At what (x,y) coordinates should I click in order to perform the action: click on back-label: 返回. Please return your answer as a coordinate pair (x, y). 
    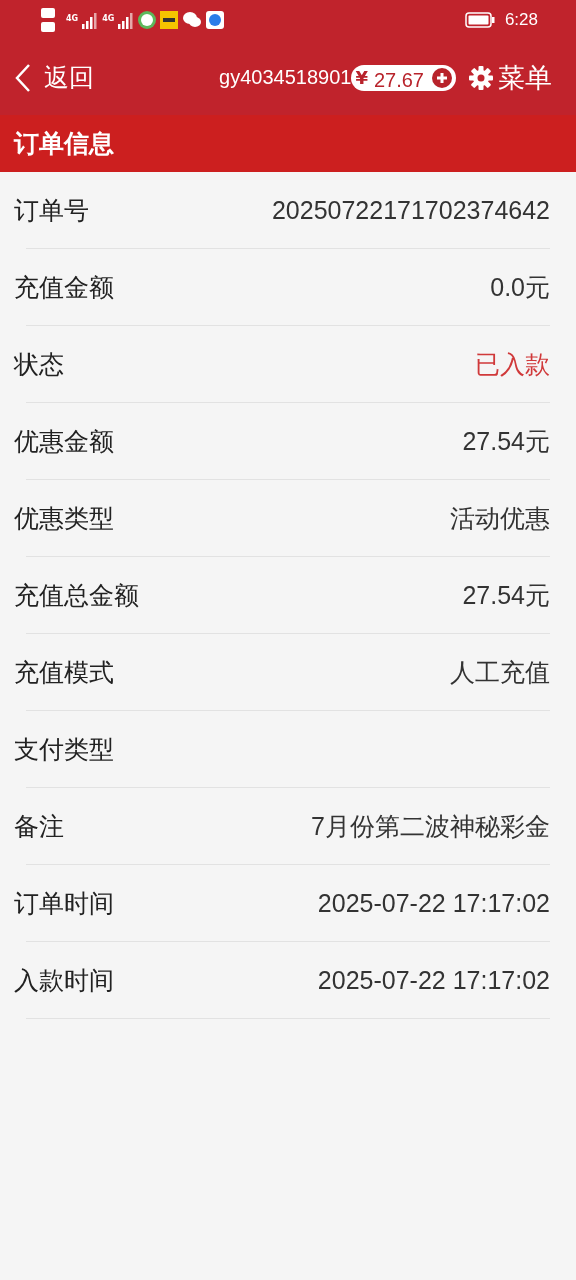
    Looking at the image, I should click on (69, 78).